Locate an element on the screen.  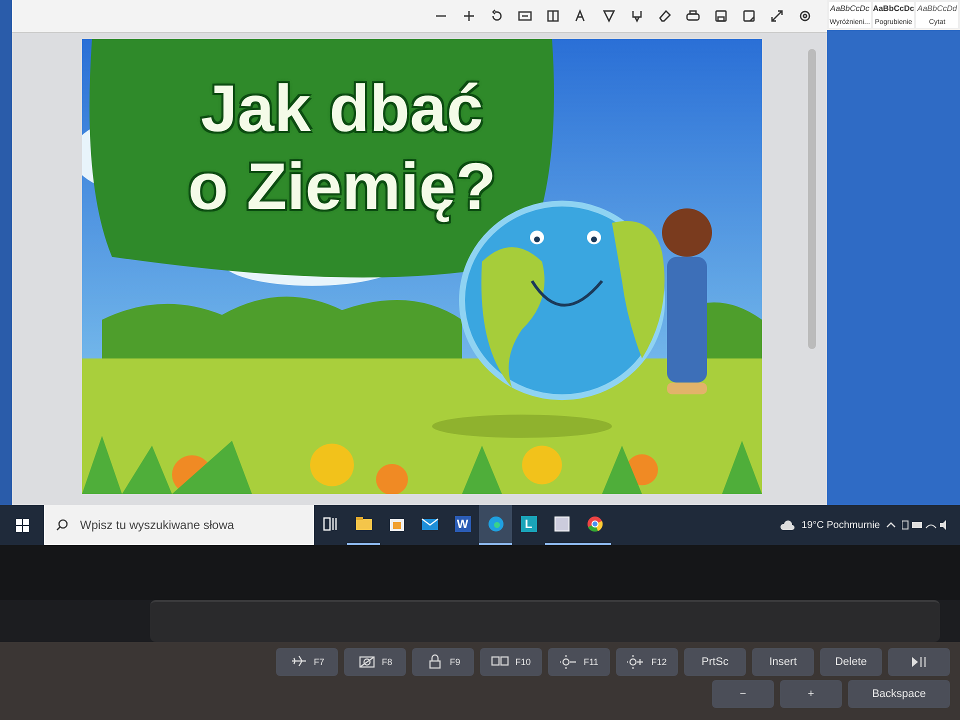
keyboard-key: F8 is located at coordinates (375, 662).